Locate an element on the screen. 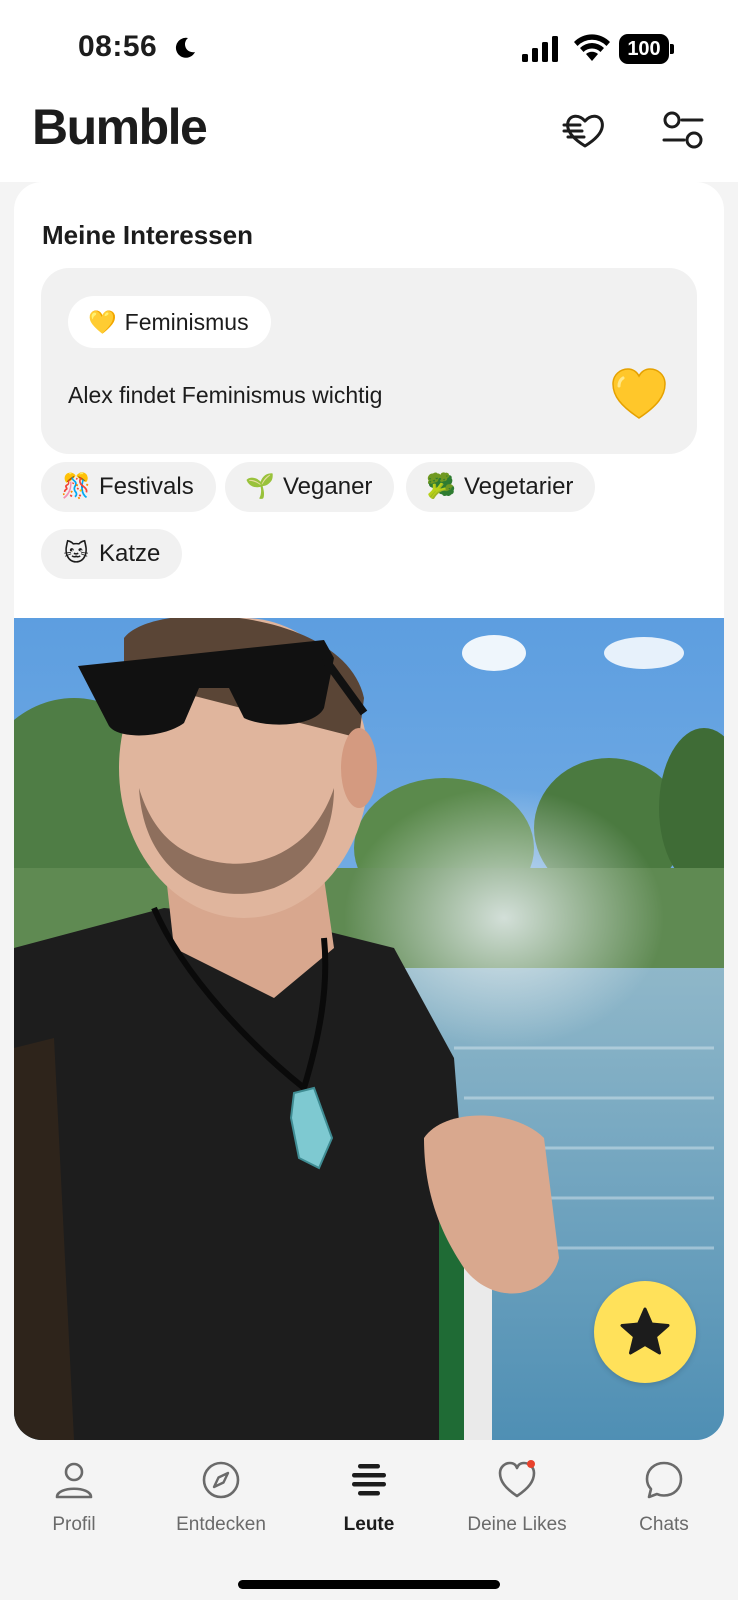  heart-icon is located at coordinates (517, 1479).